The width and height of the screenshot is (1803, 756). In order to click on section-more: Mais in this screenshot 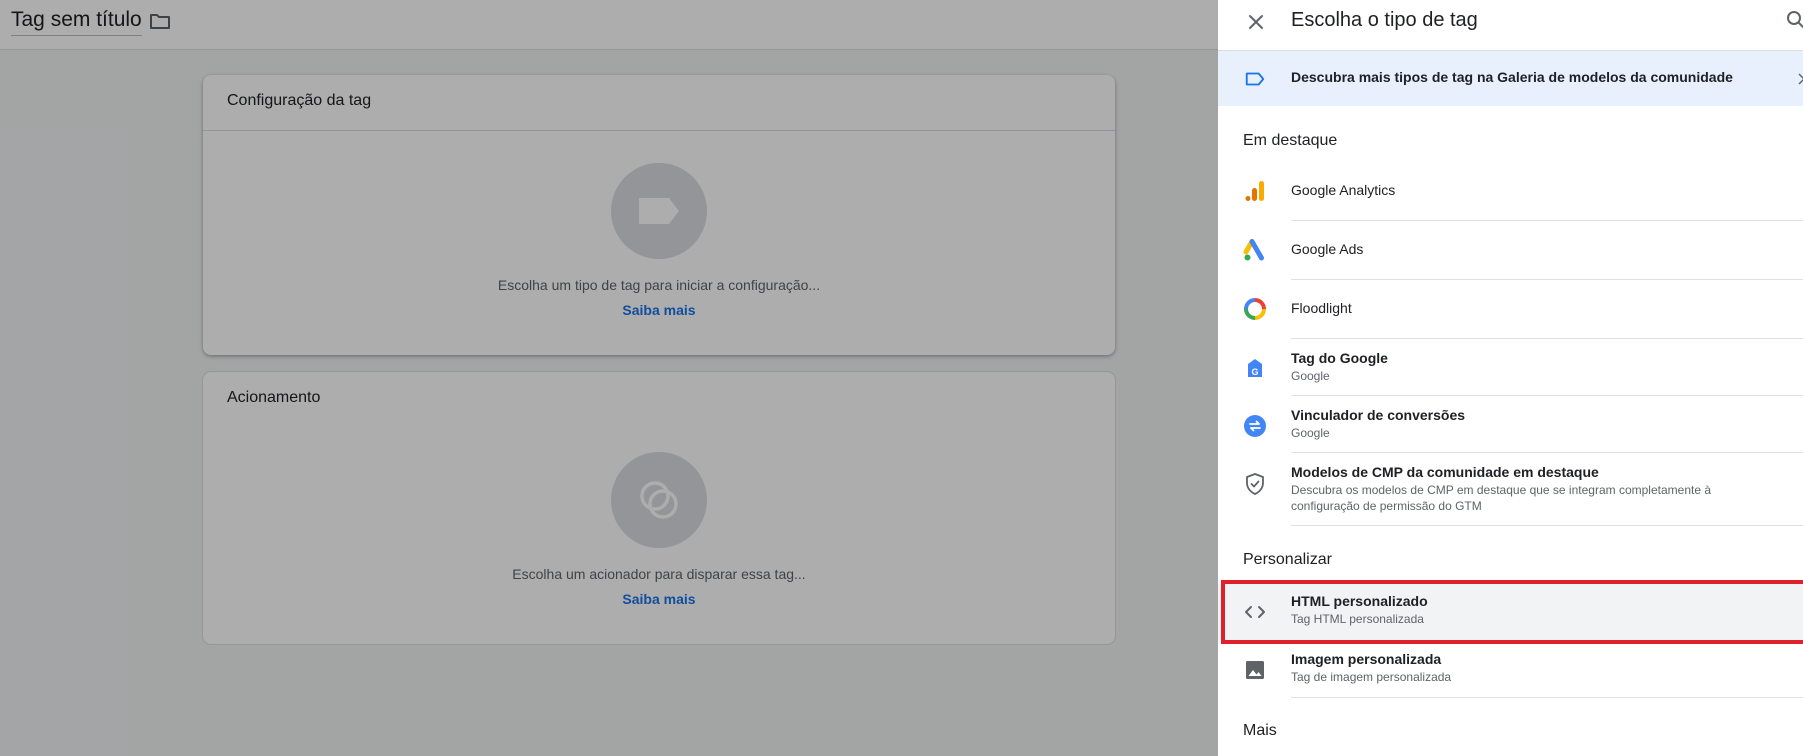, I will do `click(1260, 730)`.